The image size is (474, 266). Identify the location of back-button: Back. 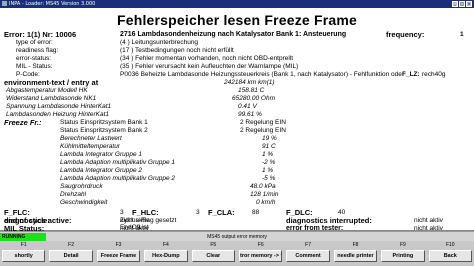
(450, 256).